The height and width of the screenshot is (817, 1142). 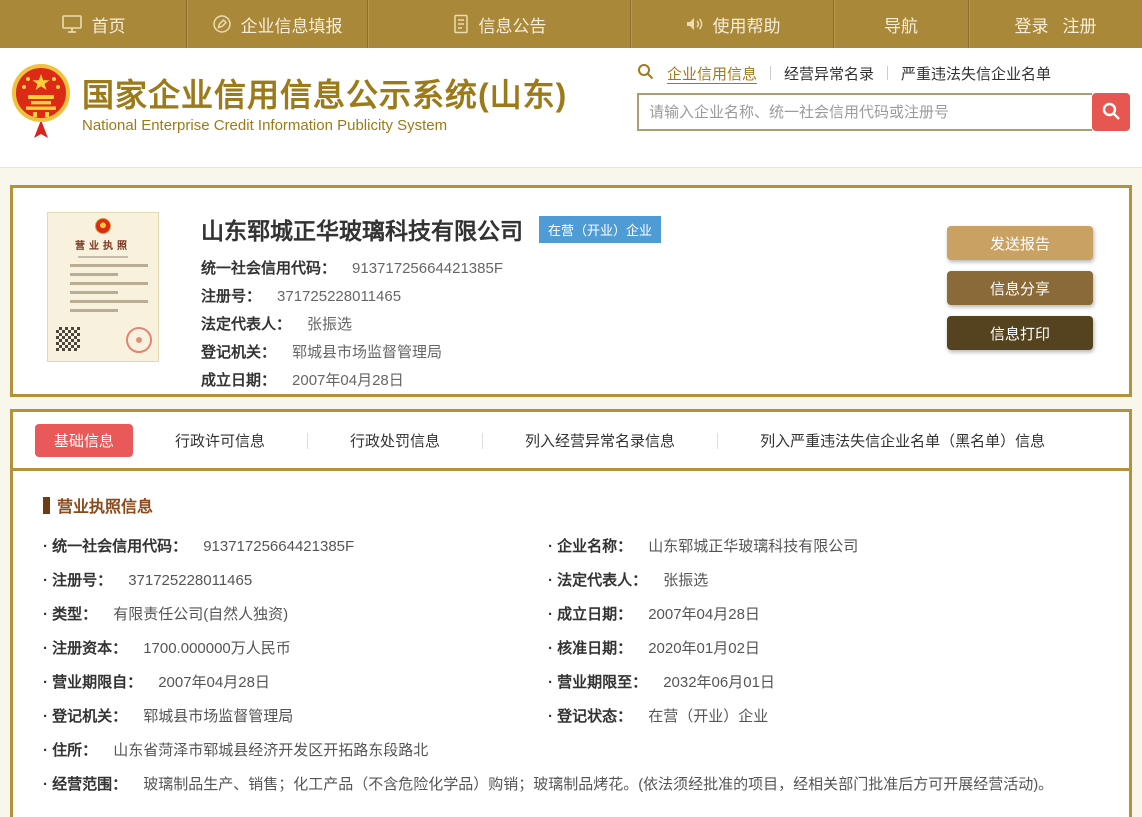 What do you see at coordinates (719, 682) in the screenshot?
I see `detail-value: 2032年06月01日` at bounding box center [719, 682].